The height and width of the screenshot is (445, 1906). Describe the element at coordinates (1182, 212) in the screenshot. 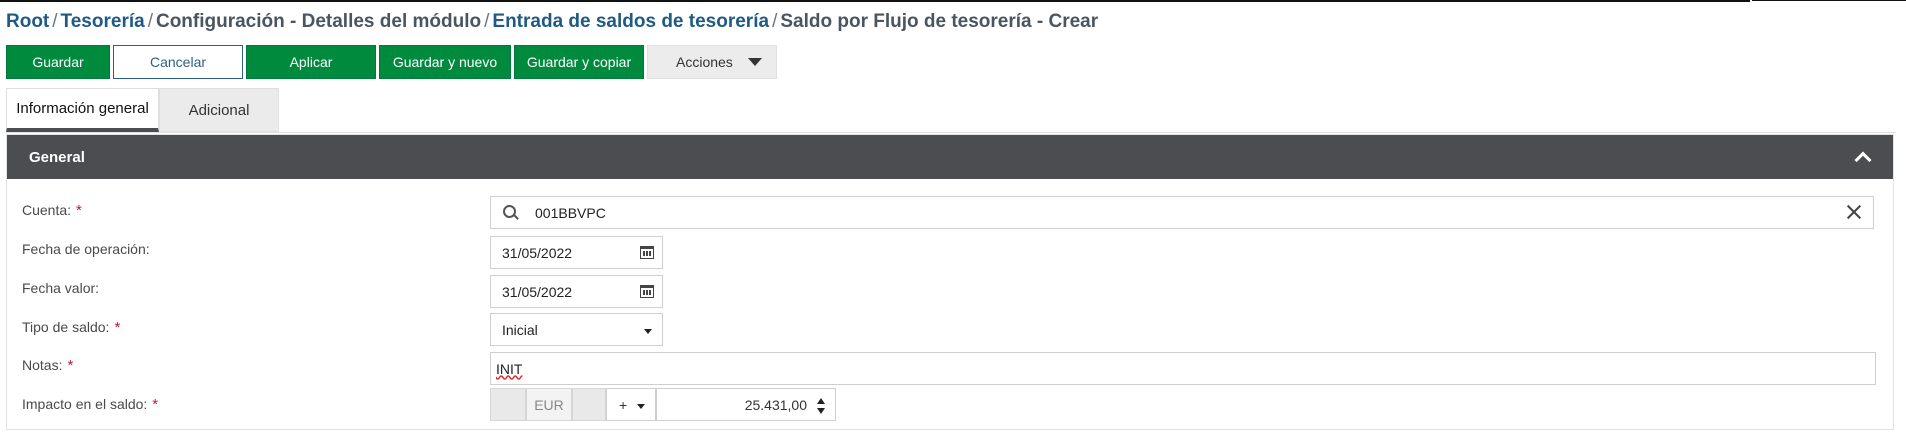

I see `cuenta-field: 001BBVPC` at that location.